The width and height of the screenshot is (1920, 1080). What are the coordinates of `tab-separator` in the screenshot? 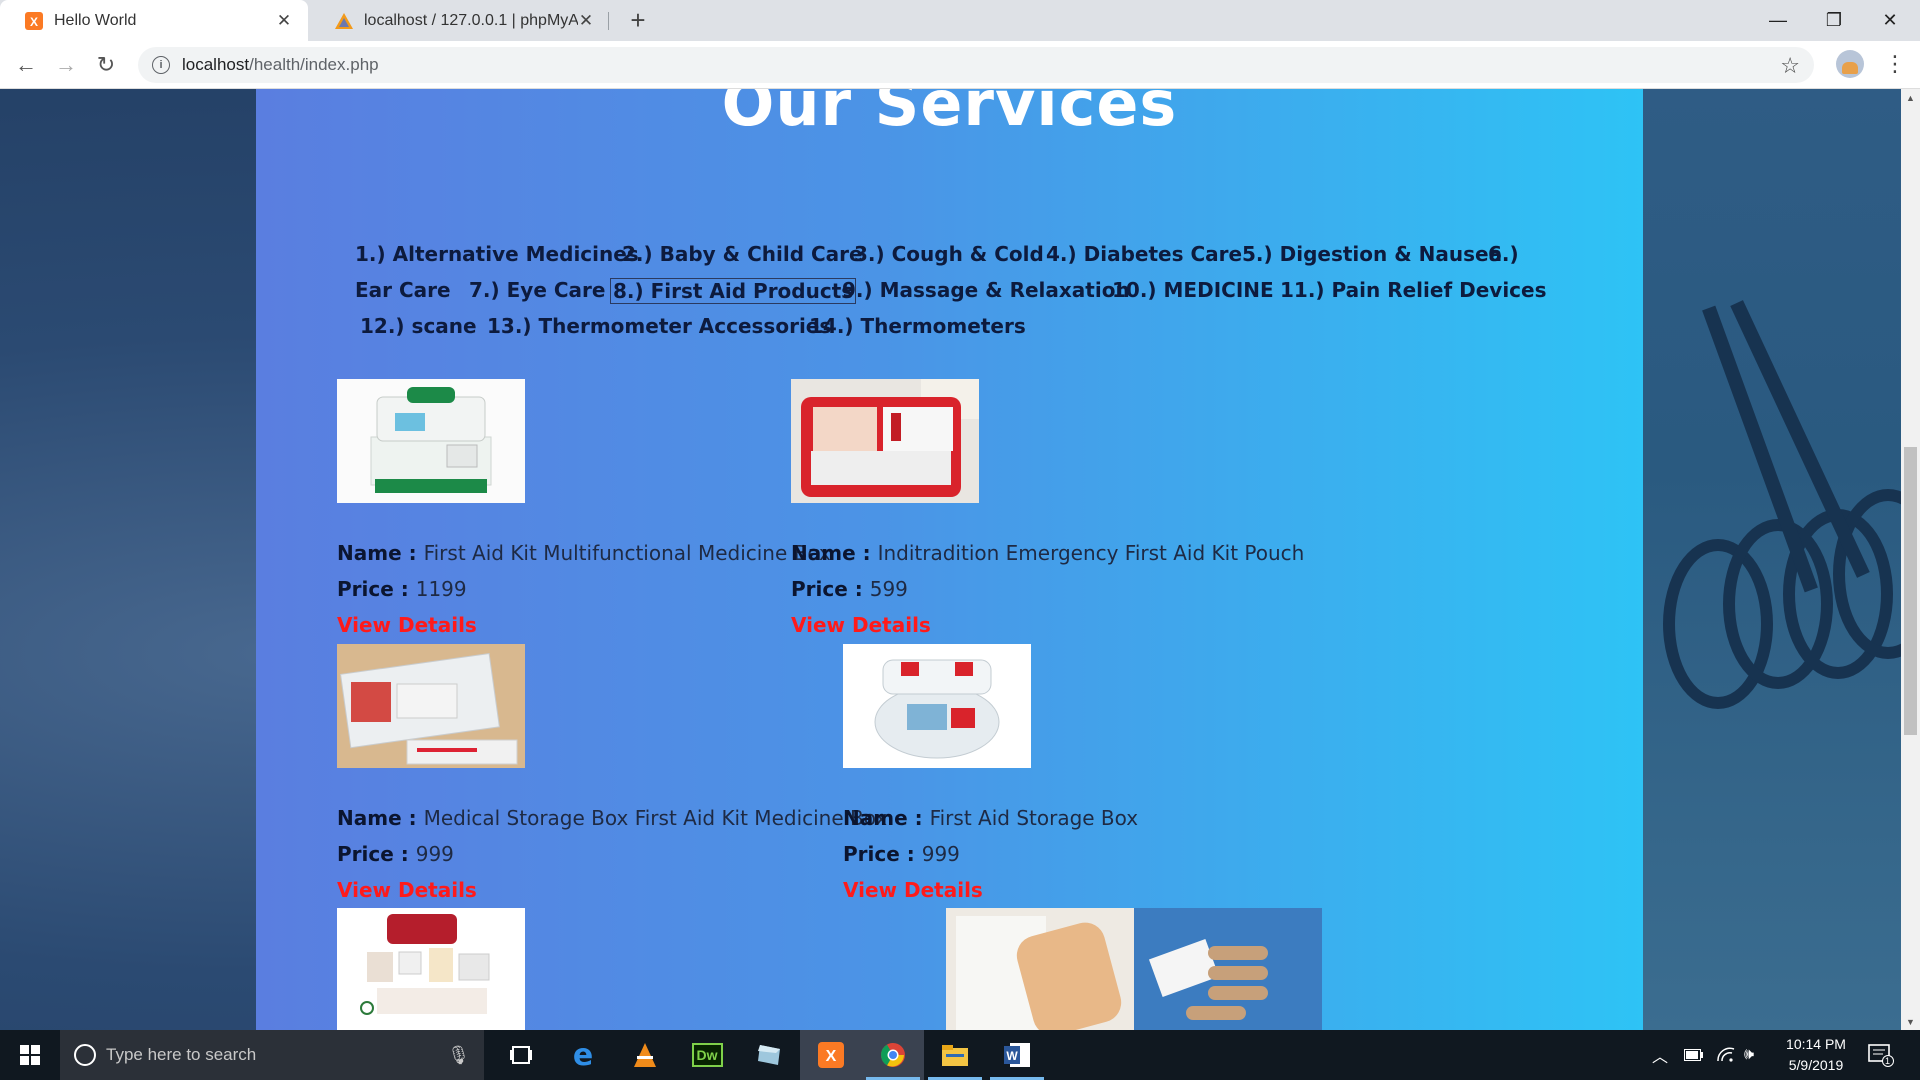 It's located at (608, 21).